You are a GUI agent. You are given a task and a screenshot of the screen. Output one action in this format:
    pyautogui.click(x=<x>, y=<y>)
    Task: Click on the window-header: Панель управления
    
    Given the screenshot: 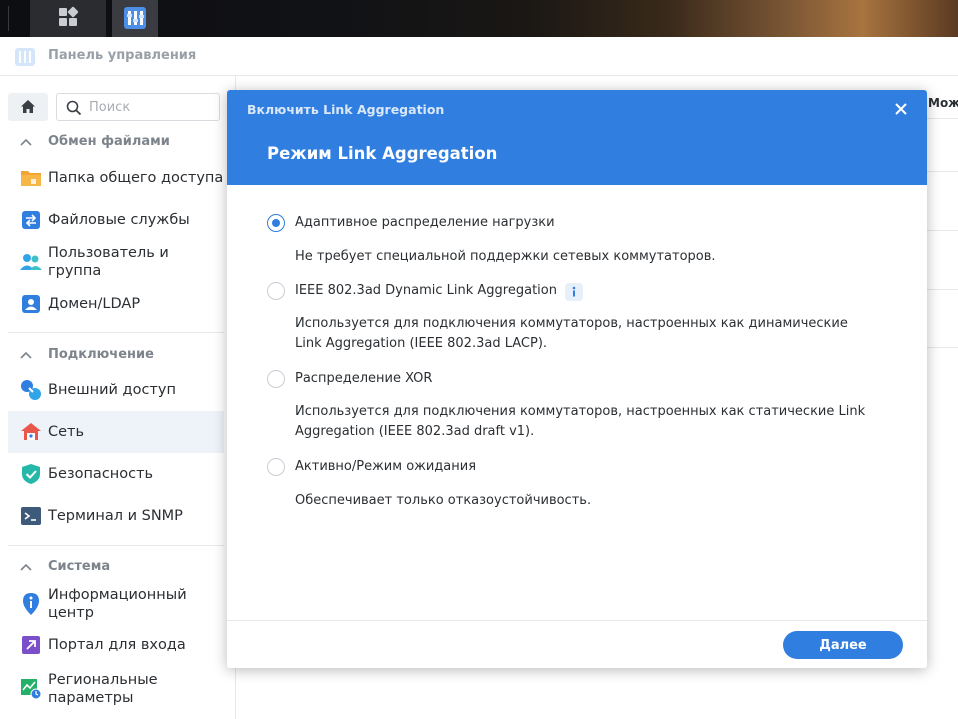 What is the action you would take?
    pyautogui.click(x=479, y=56)
    